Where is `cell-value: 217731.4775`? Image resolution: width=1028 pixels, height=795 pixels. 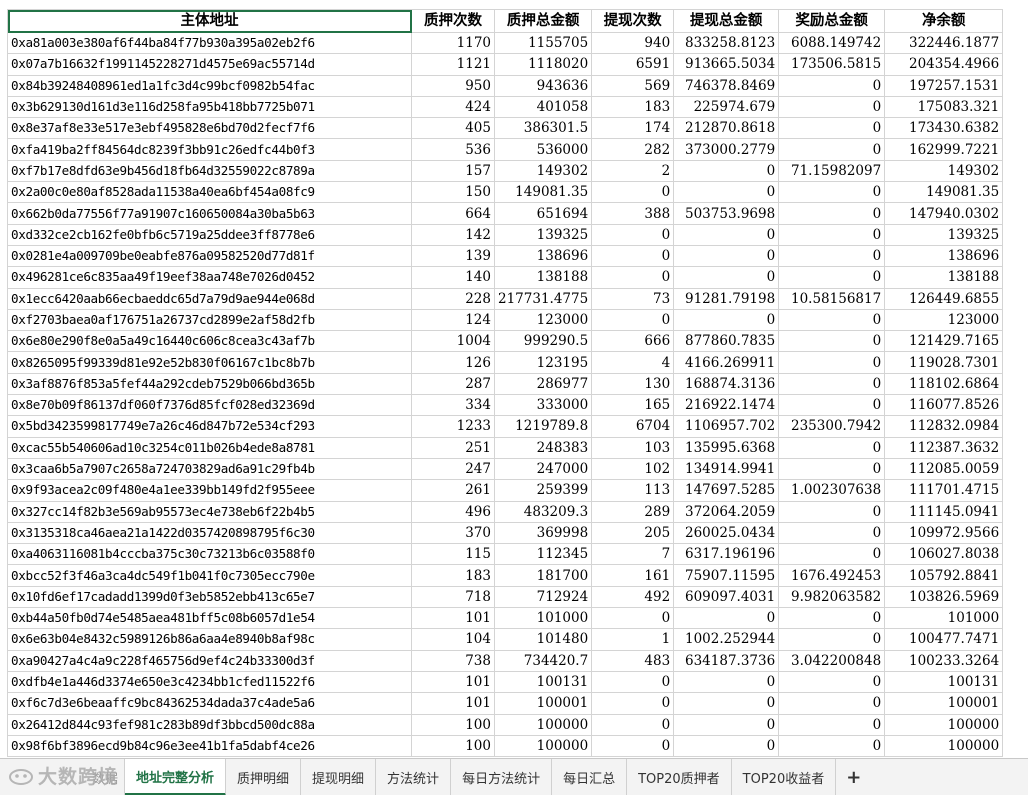
cell-value: 217731.4775 is located at coordinates (543, 298).